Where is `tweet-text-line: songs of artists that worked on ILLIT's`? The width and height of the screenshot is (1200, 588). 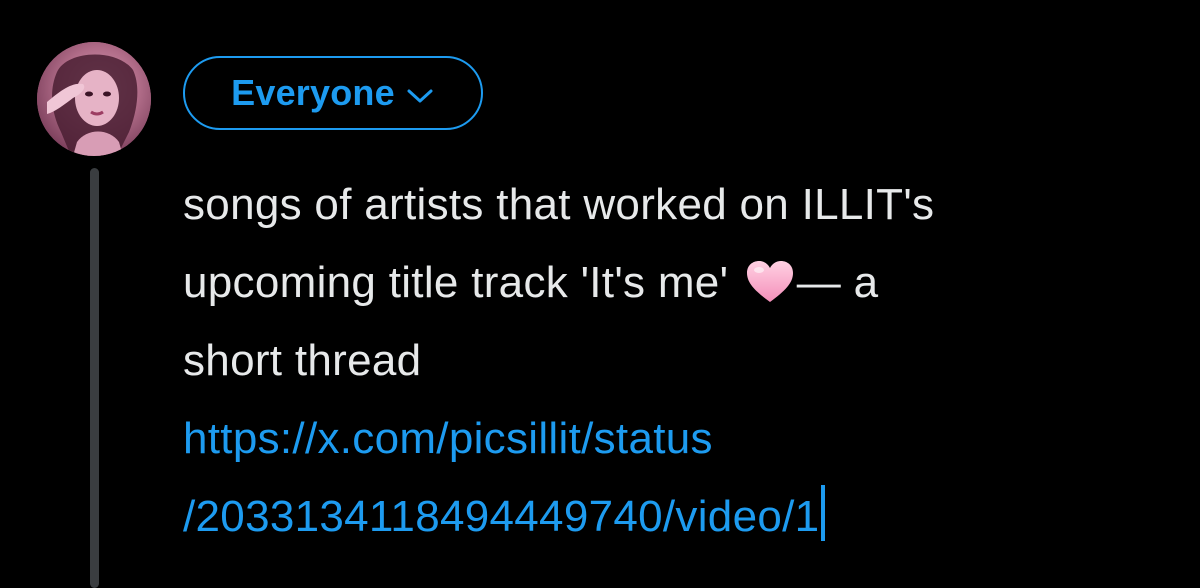
tweet-text-line: songs of artists that worked on ILLIT's is located at coordinates (678, 205).